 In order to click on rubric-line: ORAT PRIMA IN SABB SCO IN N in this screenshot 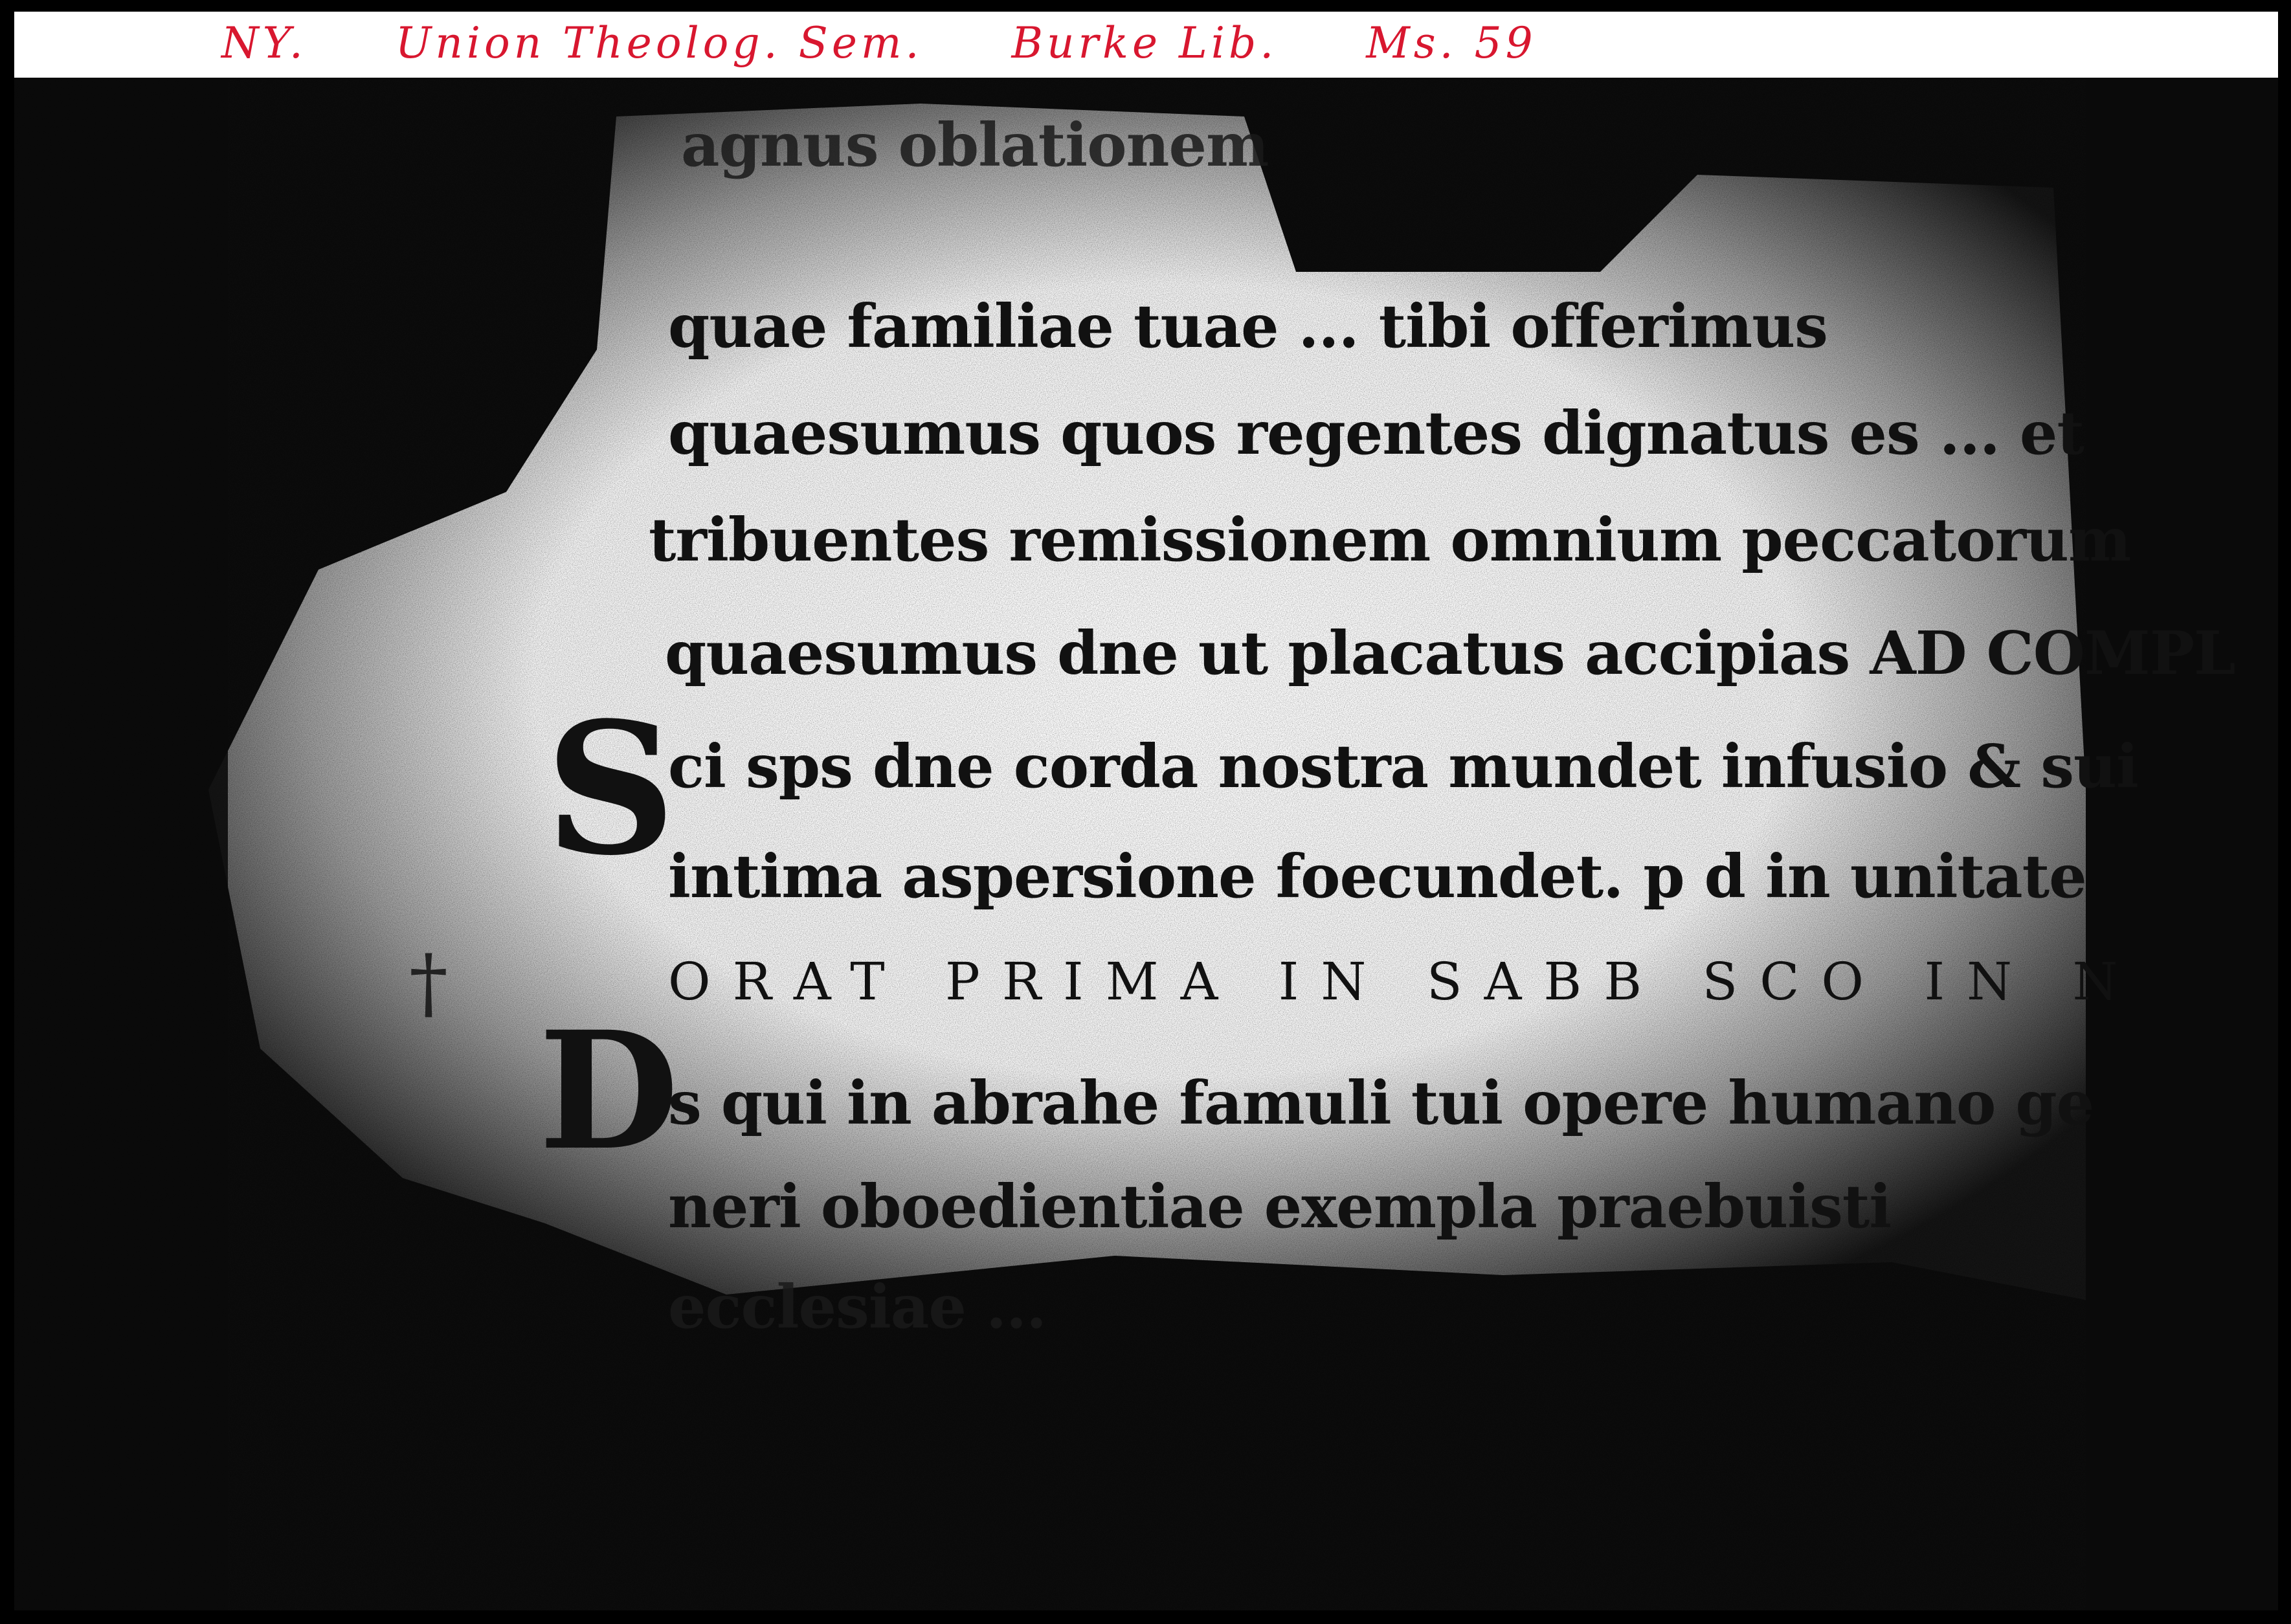, I will do `click(1404, 982)`.